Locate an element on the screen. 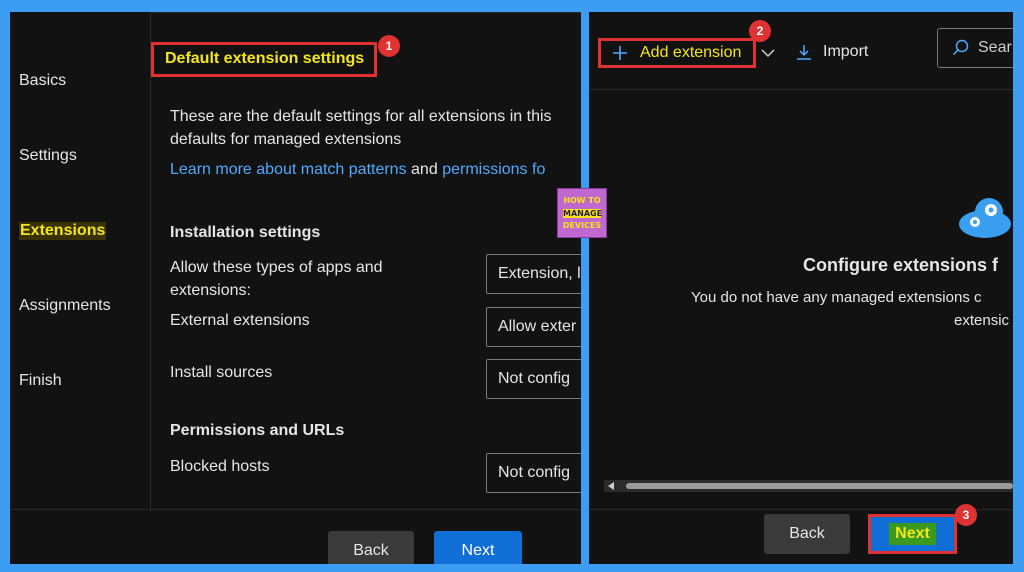 The height and width of the screenshot is (572, 1024). nav-item-assignments: Assignments is located at coordinates (65, 306).